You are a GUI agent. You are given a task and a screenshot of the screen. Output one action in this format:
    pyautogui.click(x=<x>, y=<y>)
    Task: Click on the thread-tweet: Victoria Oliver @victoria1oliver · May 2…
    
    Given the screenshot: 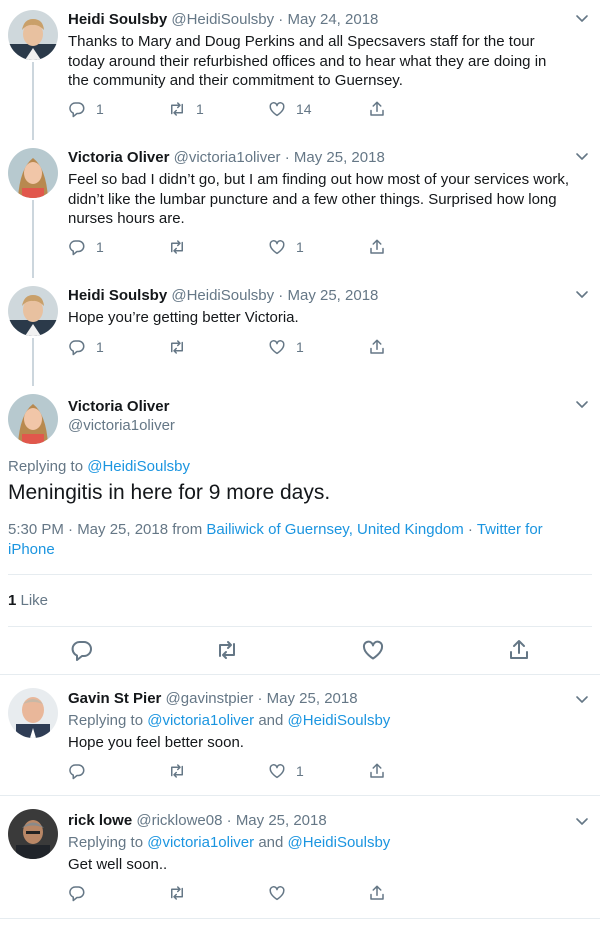 What is the action you would take?
    pyautogui.click(x=300, y=208)
    